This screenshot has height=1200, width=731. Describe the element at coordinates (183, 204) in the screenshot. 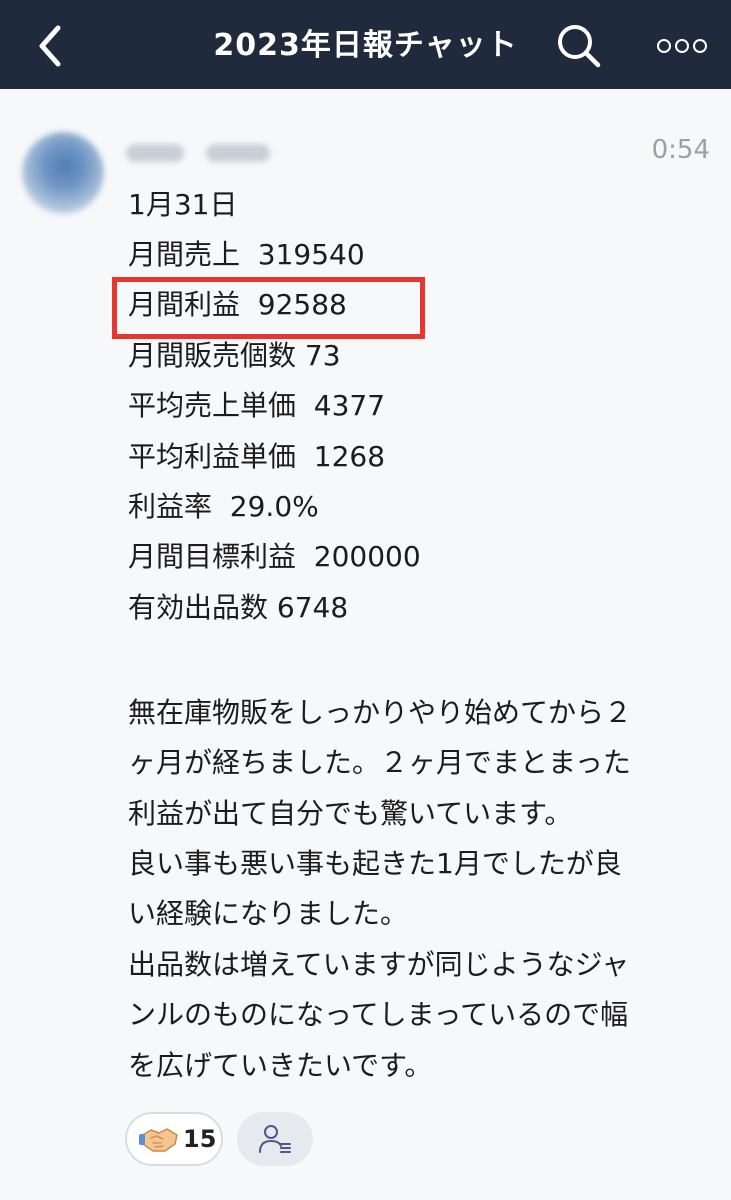

I see `stat-line: 1月31日` at that location.